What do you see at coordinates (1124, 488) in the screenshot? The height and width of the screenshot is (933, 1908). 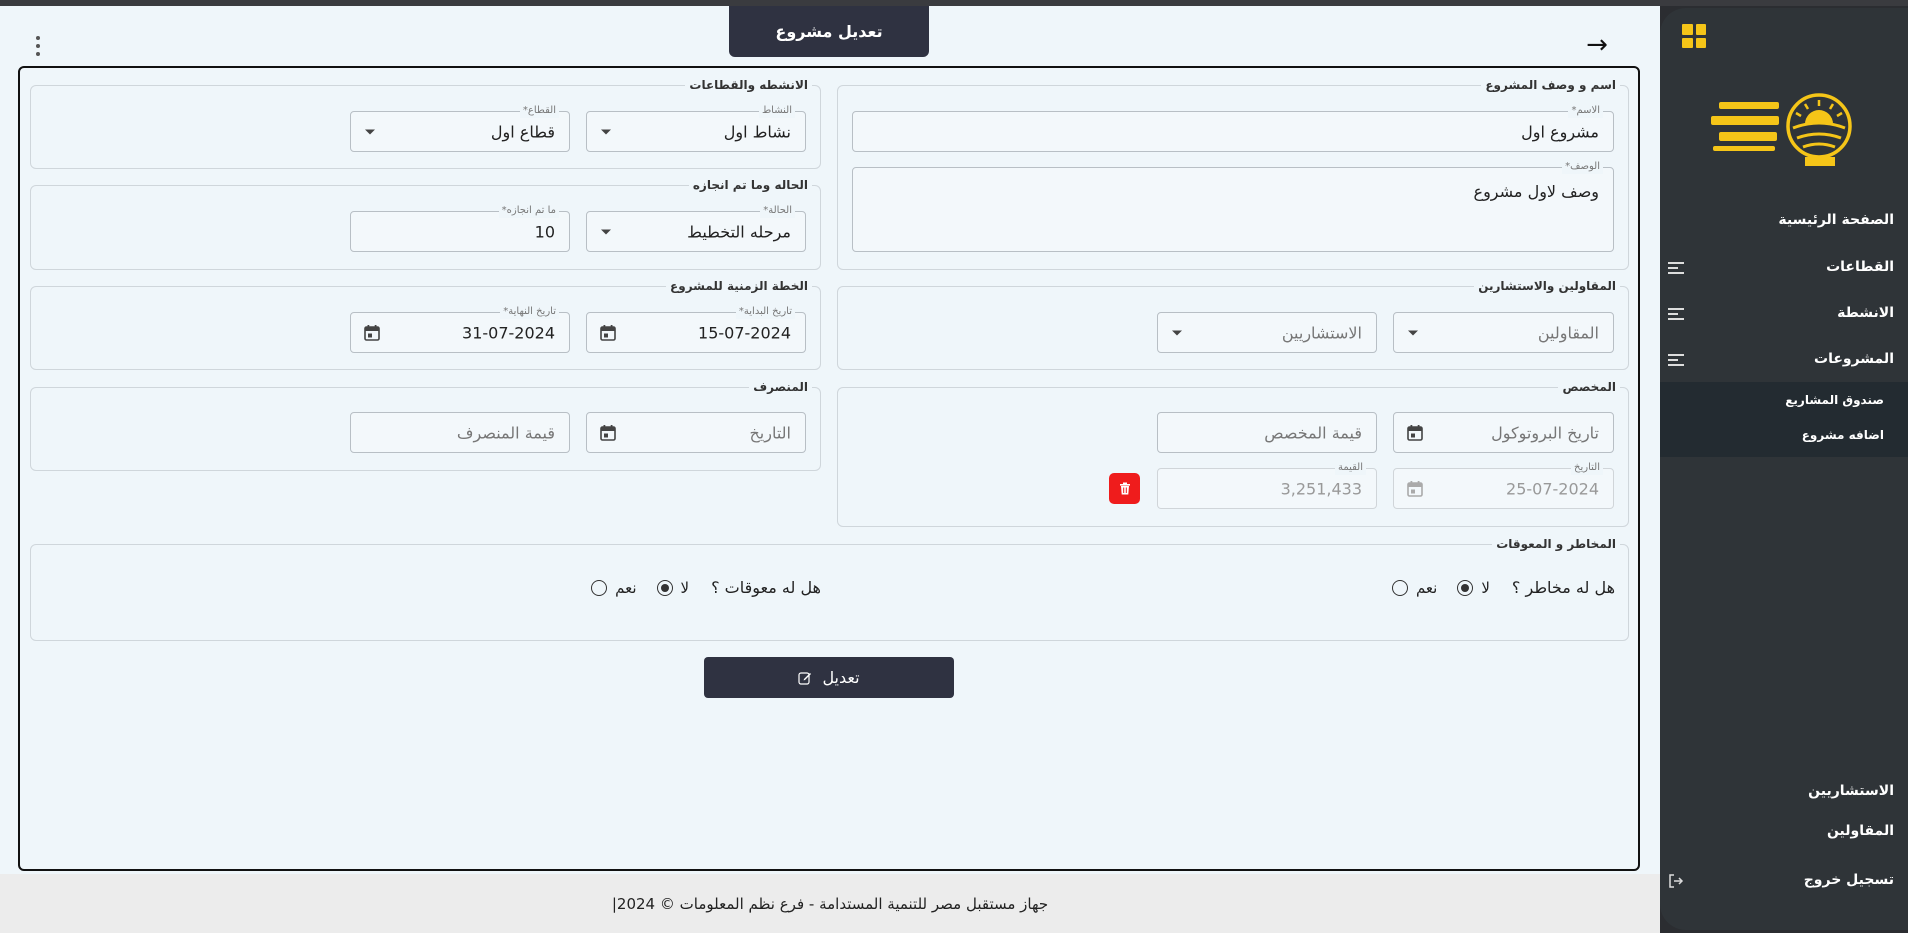 I see `delete-button` at bounding box center [1124, 488].